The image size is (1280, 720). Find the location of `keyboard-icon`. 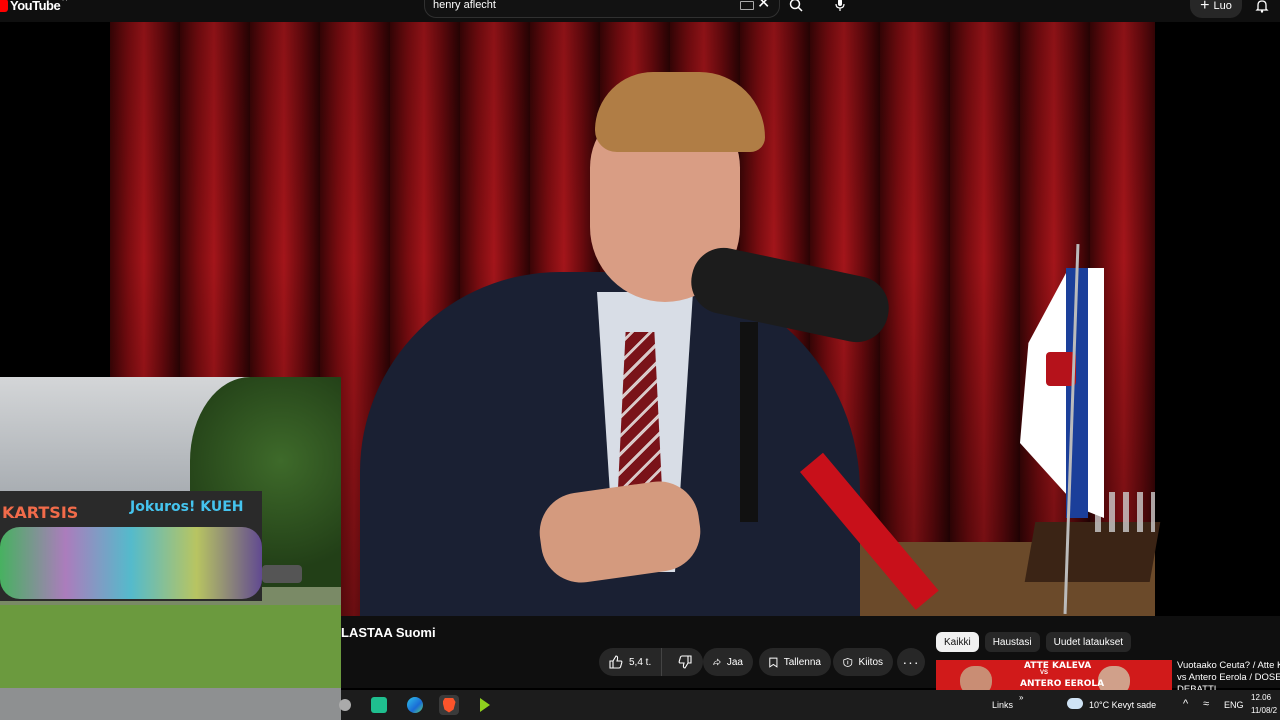

keyboard-icon is located at coordinates (747, 5).